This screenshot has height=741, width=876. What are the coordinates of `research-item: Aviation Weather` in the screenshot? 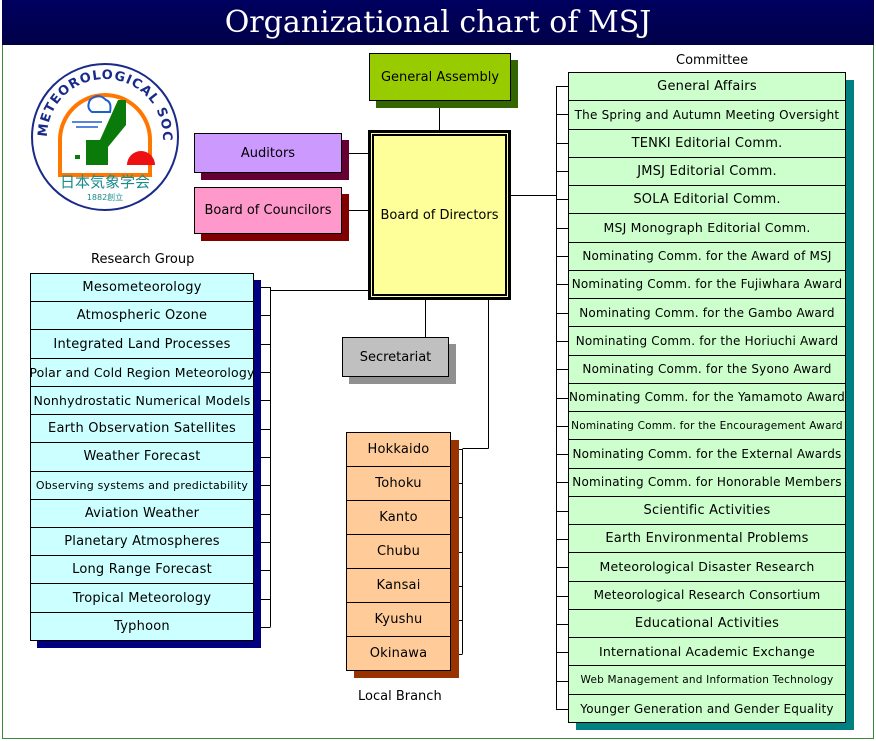 It's located at (142, 514).